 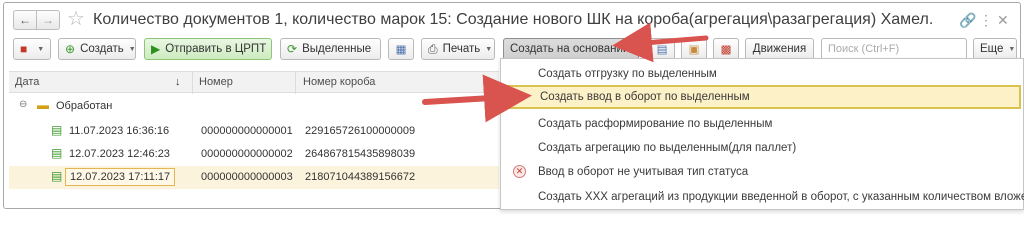 I want to click on group-label: Обработан, so click(x=84, y=106).